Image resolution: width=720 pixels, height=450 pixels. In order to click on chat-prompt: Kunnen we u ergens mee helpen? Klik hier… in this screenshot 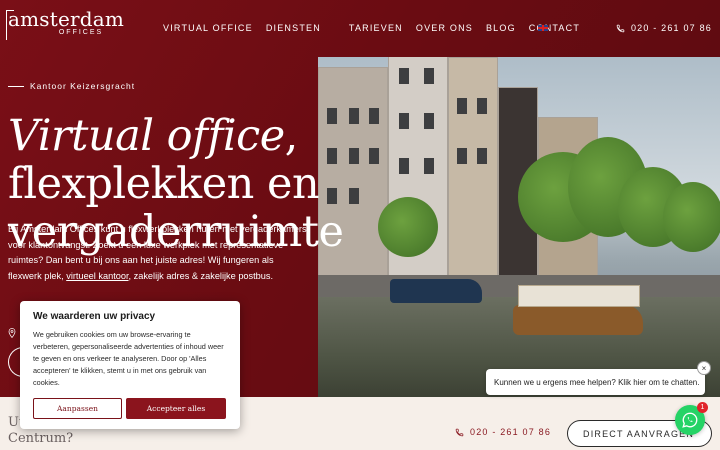, I will do `click(595, 382)`.